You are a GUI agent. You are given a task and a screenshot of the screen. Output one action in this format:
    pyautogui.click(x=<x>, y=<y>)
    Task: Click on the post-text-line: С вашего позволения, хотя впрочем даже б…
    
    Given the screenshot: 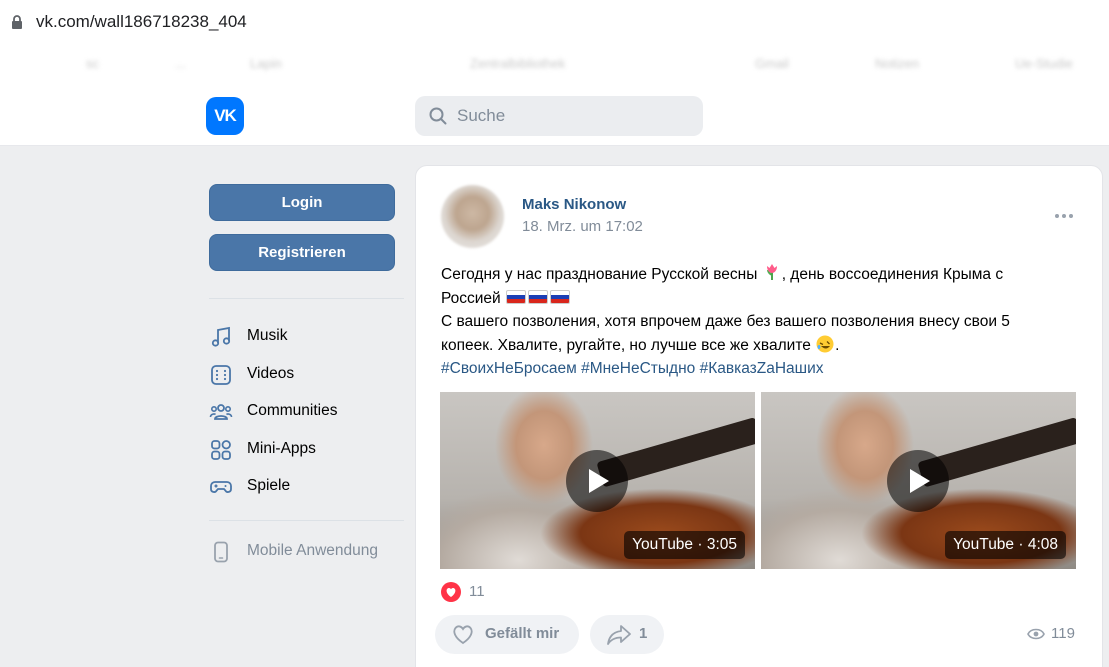 What is the action you would take?
    pyautogui.click(x=725, y=321)
    